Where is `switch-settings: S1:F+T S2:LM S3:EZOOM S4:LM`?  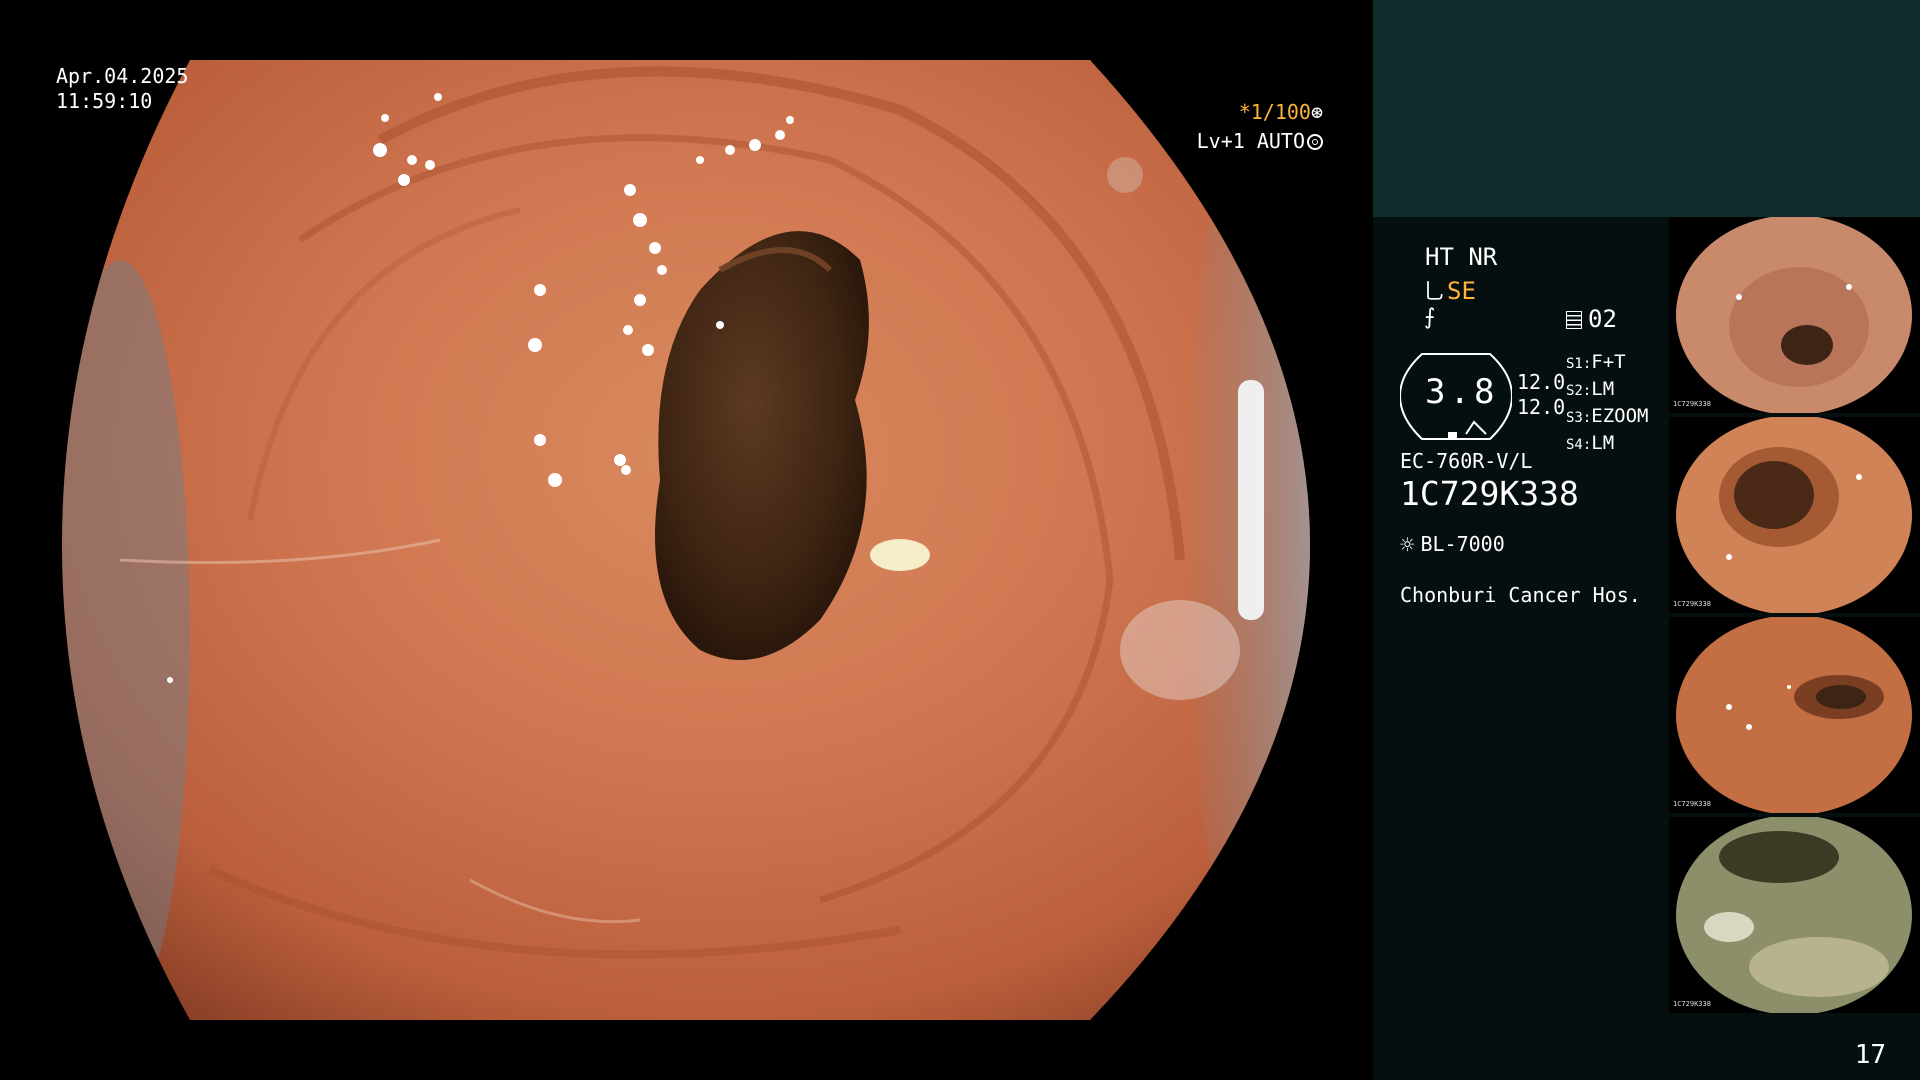
switch-settings: S1:F+T S2:LM S3:EZOOM S4:LM is located at coordinates (1607, 404).